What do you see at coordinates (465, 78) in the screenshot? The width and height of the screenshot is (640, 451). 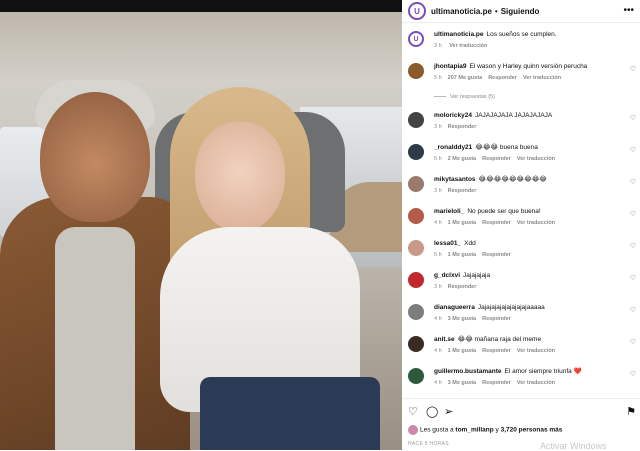 I see `comment-likes: 207 Me gusta` at bounding box center [465, 78].